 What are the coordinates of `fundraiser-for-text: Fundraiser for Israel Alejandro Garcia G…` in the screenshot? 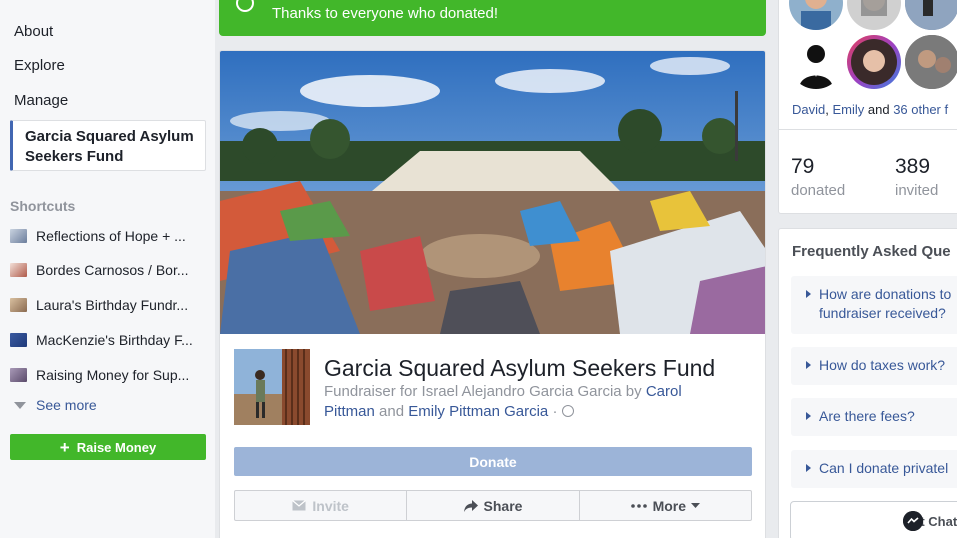 It's located at (485, 391).